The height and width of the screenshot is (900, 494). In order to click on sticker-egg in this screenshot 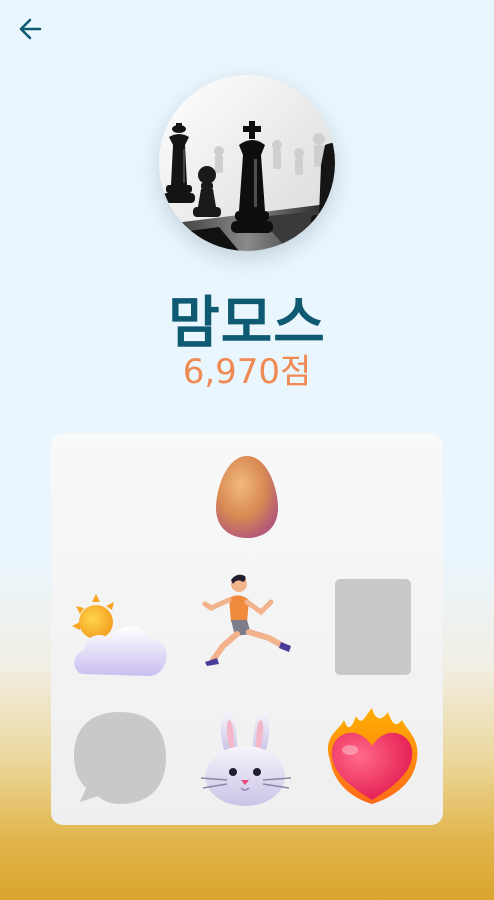, I will do `click(247, 497)`.